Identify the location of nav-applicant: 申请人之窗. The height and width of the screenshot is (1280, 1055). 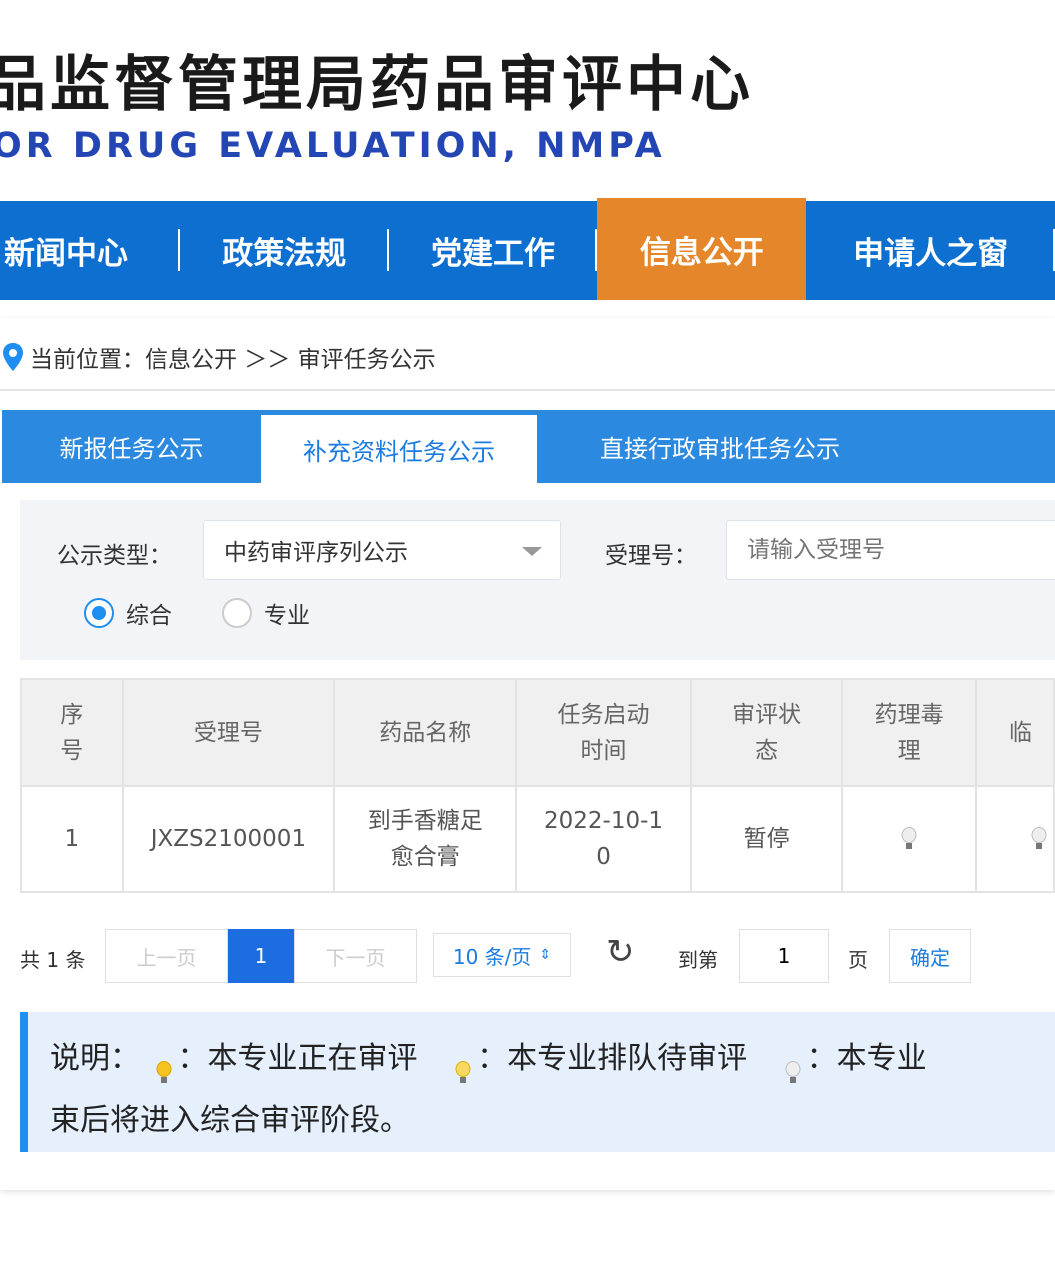
(930, 250).